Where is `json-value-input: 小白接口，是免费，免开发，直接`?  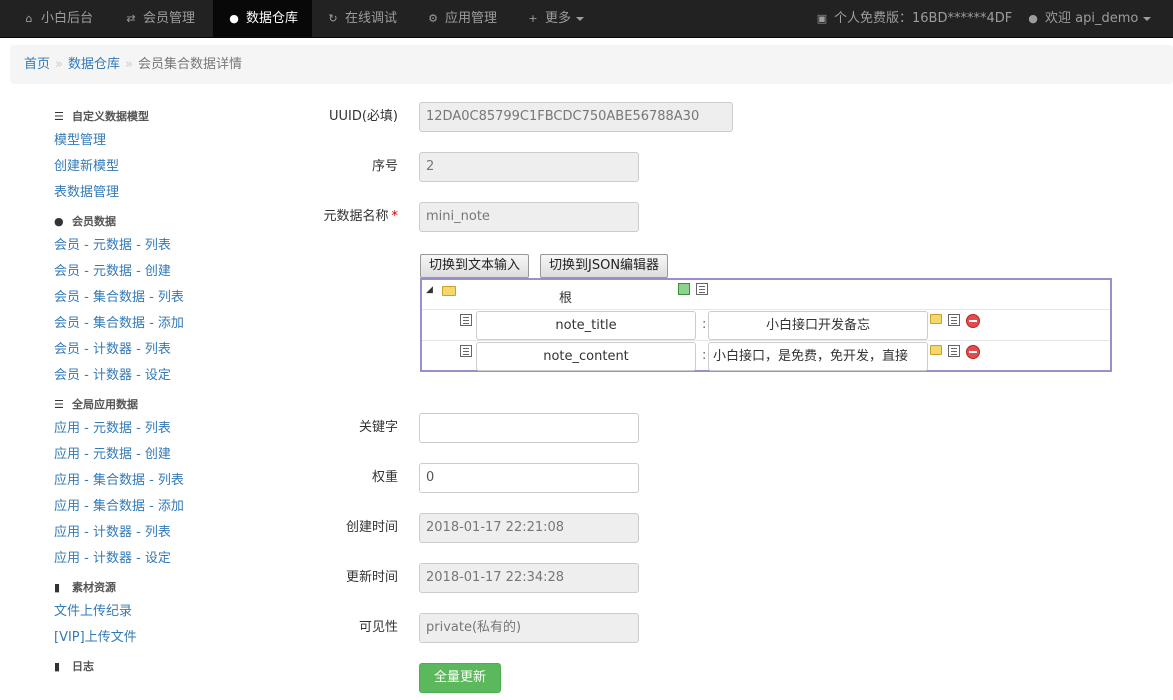 json-value-input: 小白接口，是免费，免开发，直接 is located at coordinates (818, 356).